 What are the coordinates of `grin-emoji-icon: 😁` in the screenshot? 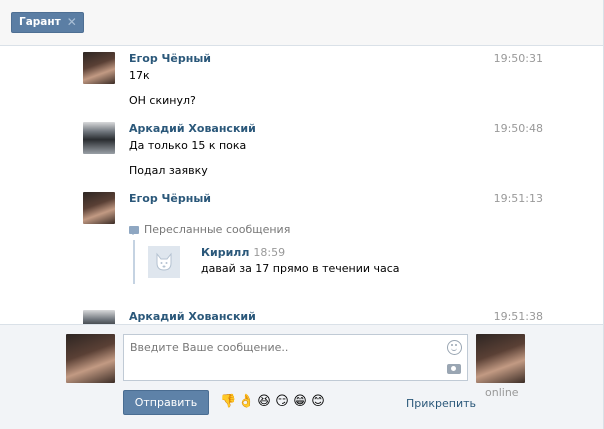 It's located at (300, 402).